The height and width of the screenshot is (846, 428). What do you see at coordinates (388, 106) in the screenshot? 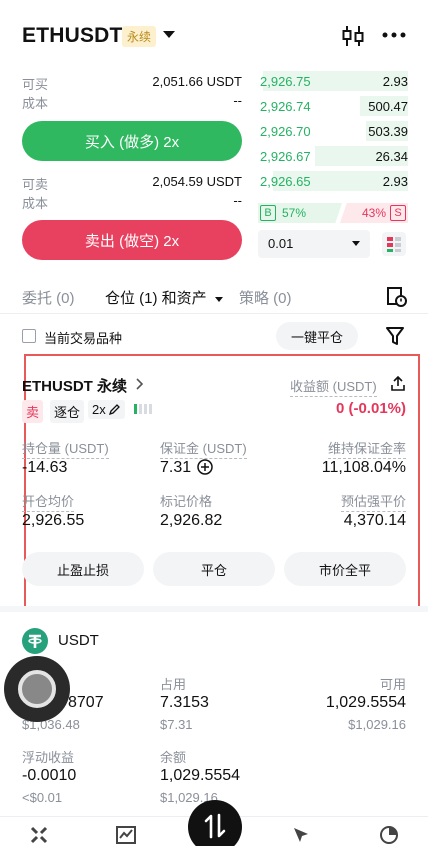
I see `orderbook-qty: 500.47` at bounding box center [388, 106].